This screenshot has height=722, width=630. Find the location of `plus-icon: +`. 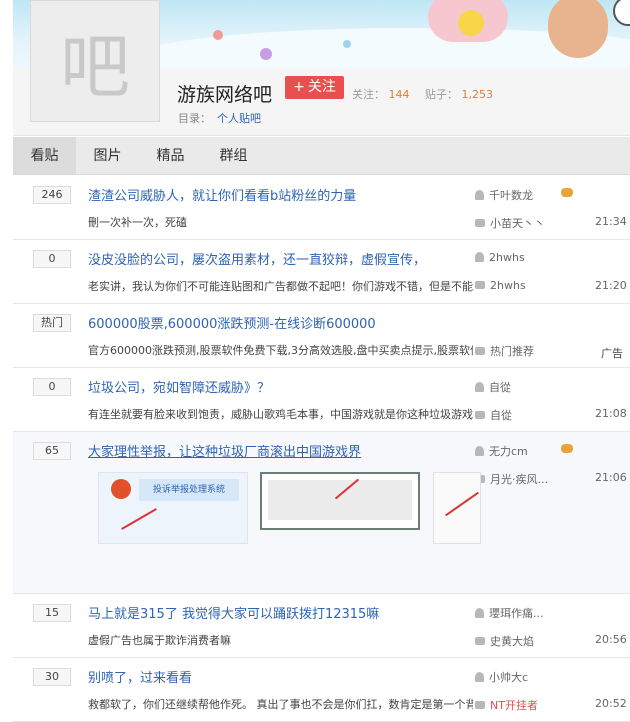

plus-icon: + is located at coordinates (299, 87).